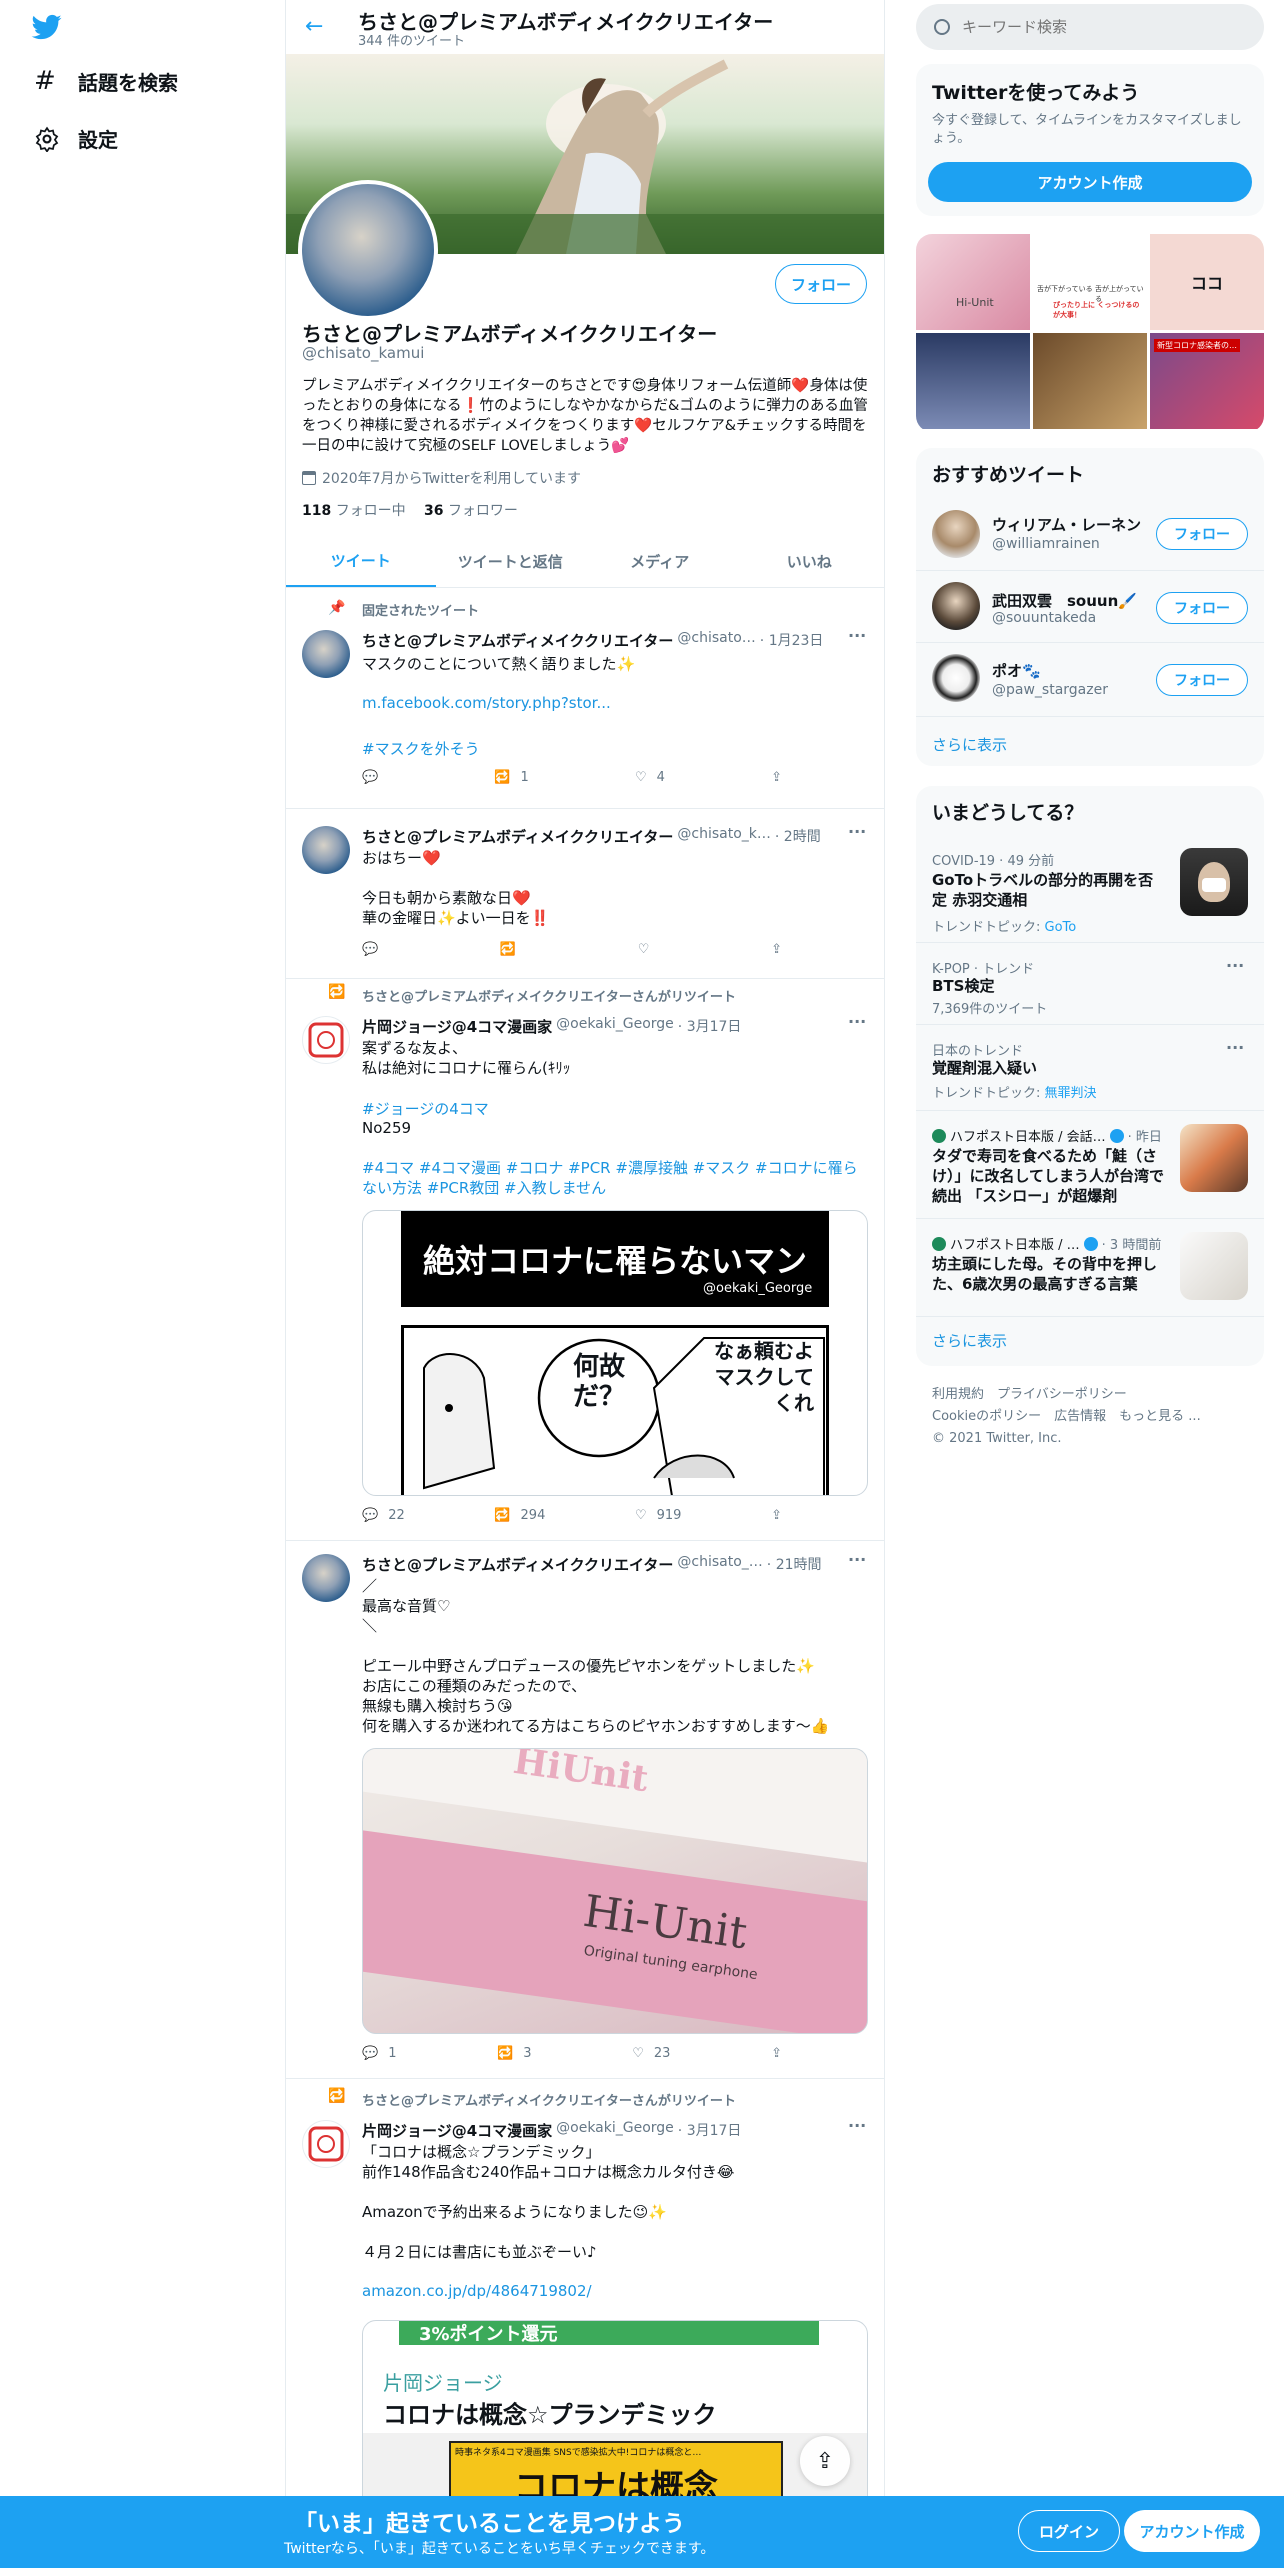  I want to click on media-thumb: 舌が下がっている 舌が上がっている ぴったり上に くっつけるのが大事！, so click(1090, 282).